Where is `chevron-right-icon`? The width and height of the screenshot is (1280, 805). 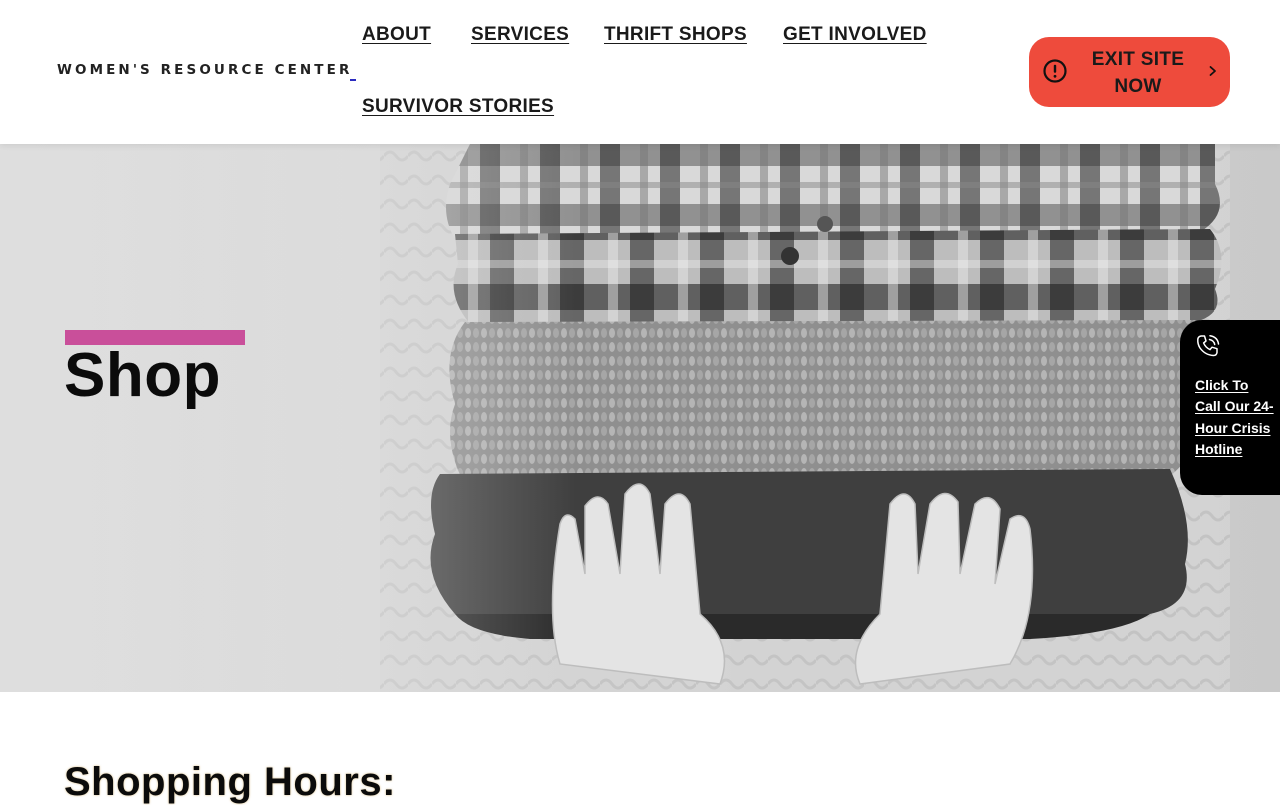 chevron-right-icon is located at coordinates (1212, 71).